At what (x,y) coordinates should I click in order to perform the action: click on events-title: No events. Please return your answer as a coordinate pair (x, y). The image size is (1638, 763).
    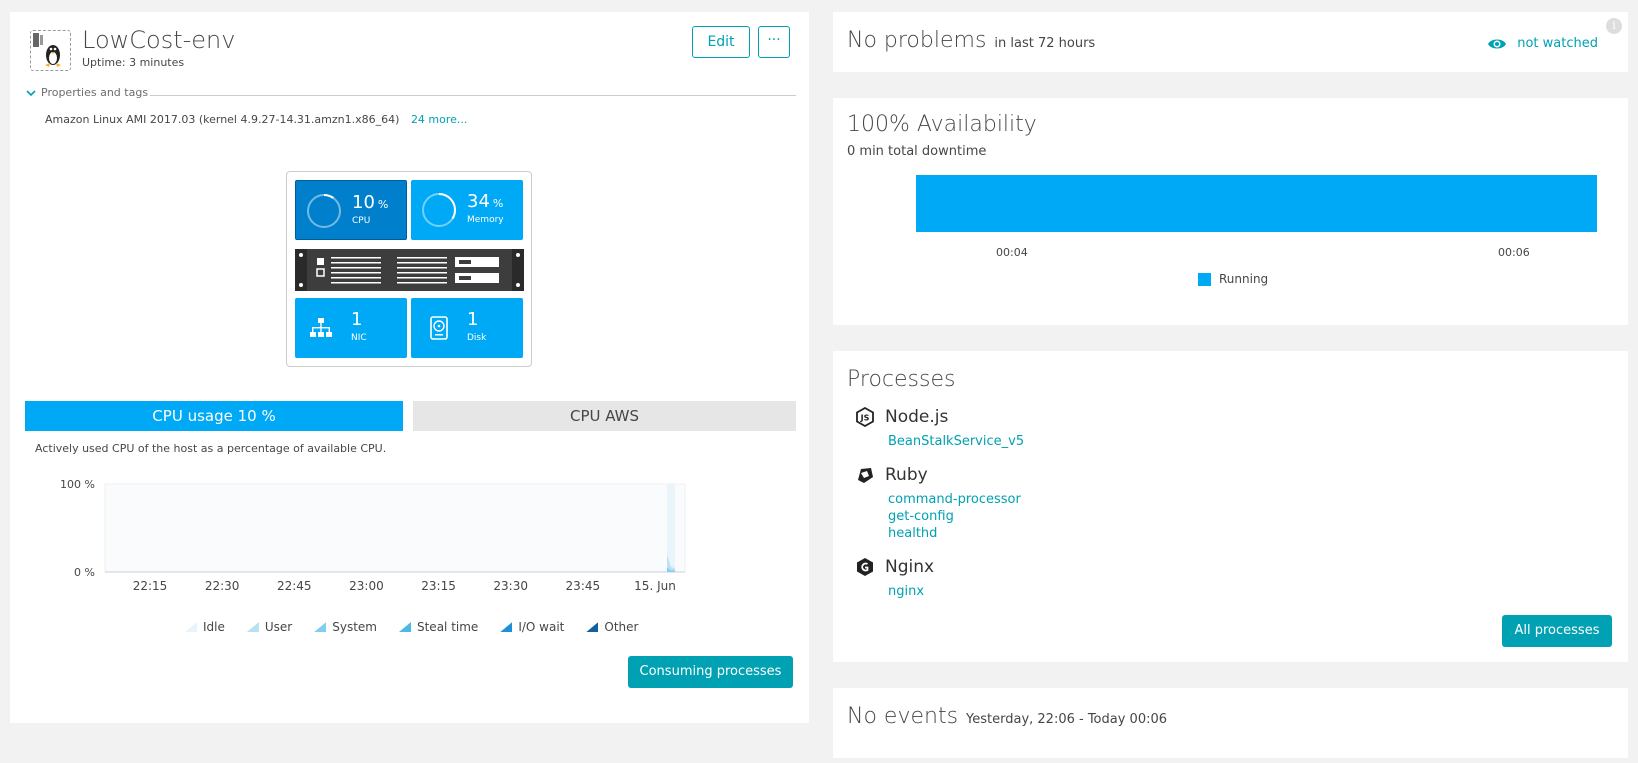
    Looking at the image, I should click on (903, 716).